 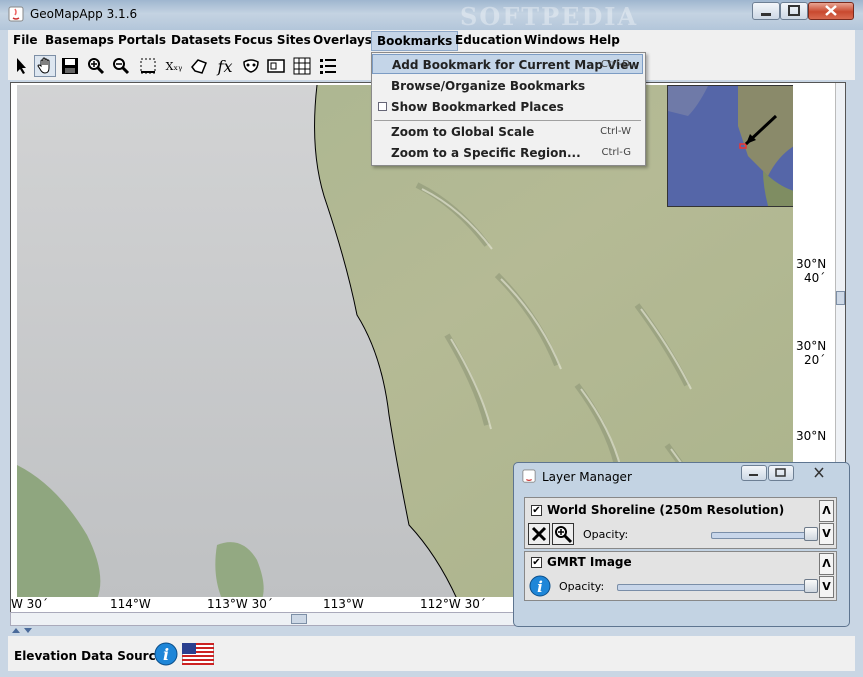 I want to click on layer-manager-title: Layer Manager, so click(x=587, y=477).